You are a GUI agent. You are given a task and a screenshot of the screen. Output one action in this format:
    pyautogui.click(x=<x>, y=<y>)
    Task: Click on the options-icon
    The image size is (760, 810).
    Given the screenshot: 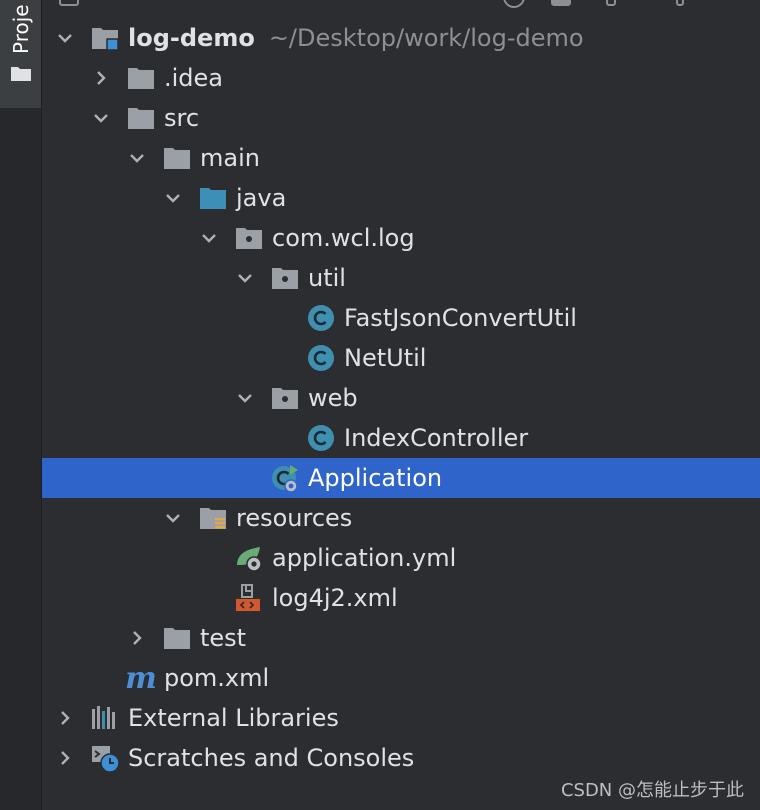 What is the action you would take?
    pyautogui.click(x=611, y=3)
    